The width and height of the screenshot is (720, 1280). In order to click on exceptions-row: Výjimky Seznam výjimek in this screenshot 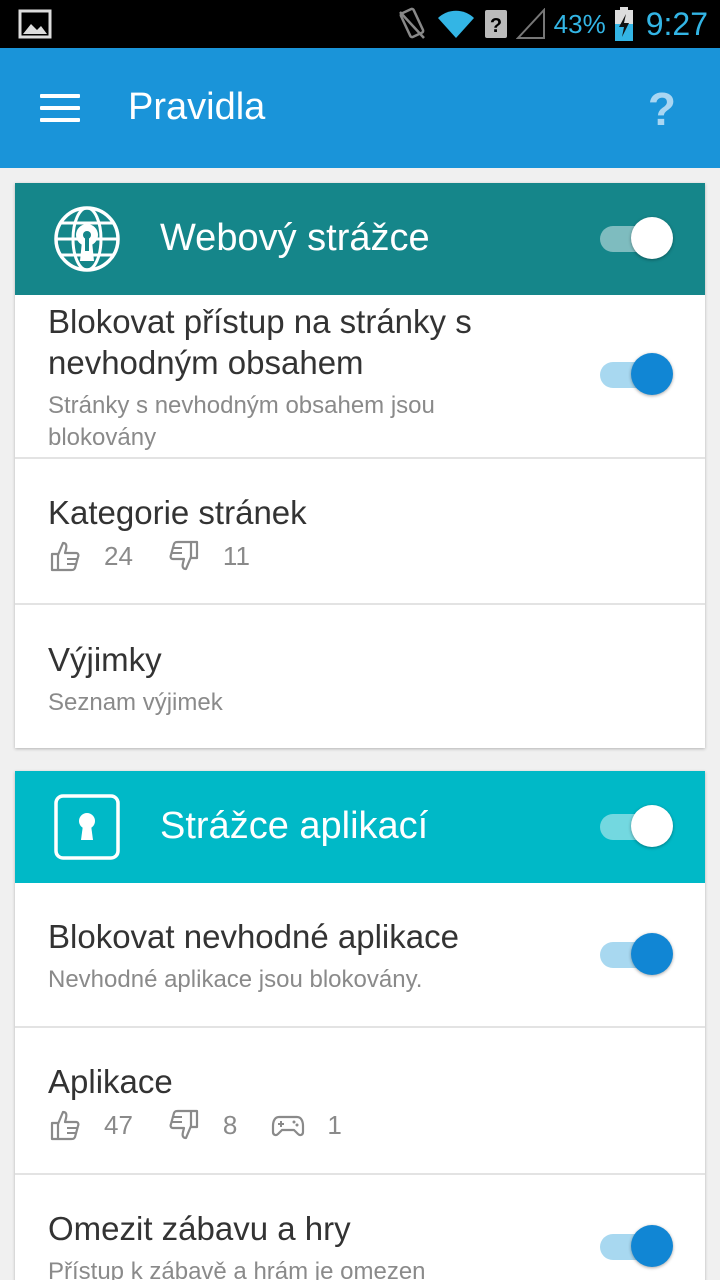, I will do `click(360, 676)`.